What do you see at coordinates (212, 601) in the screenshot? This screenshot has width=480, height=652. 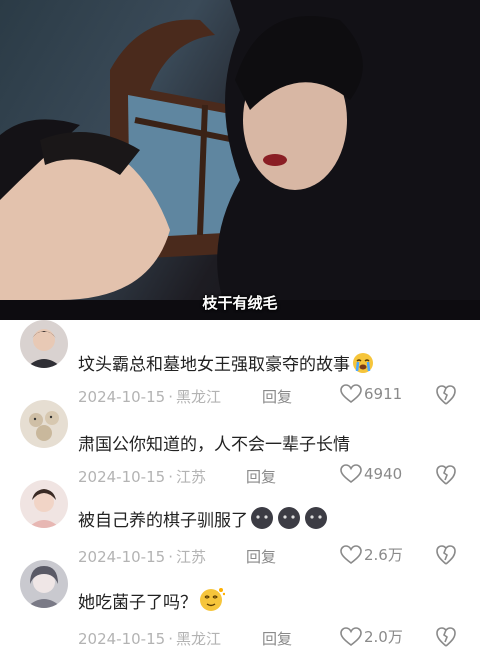 I see `dizzy-face-icon` at bounding box center [212, 601].